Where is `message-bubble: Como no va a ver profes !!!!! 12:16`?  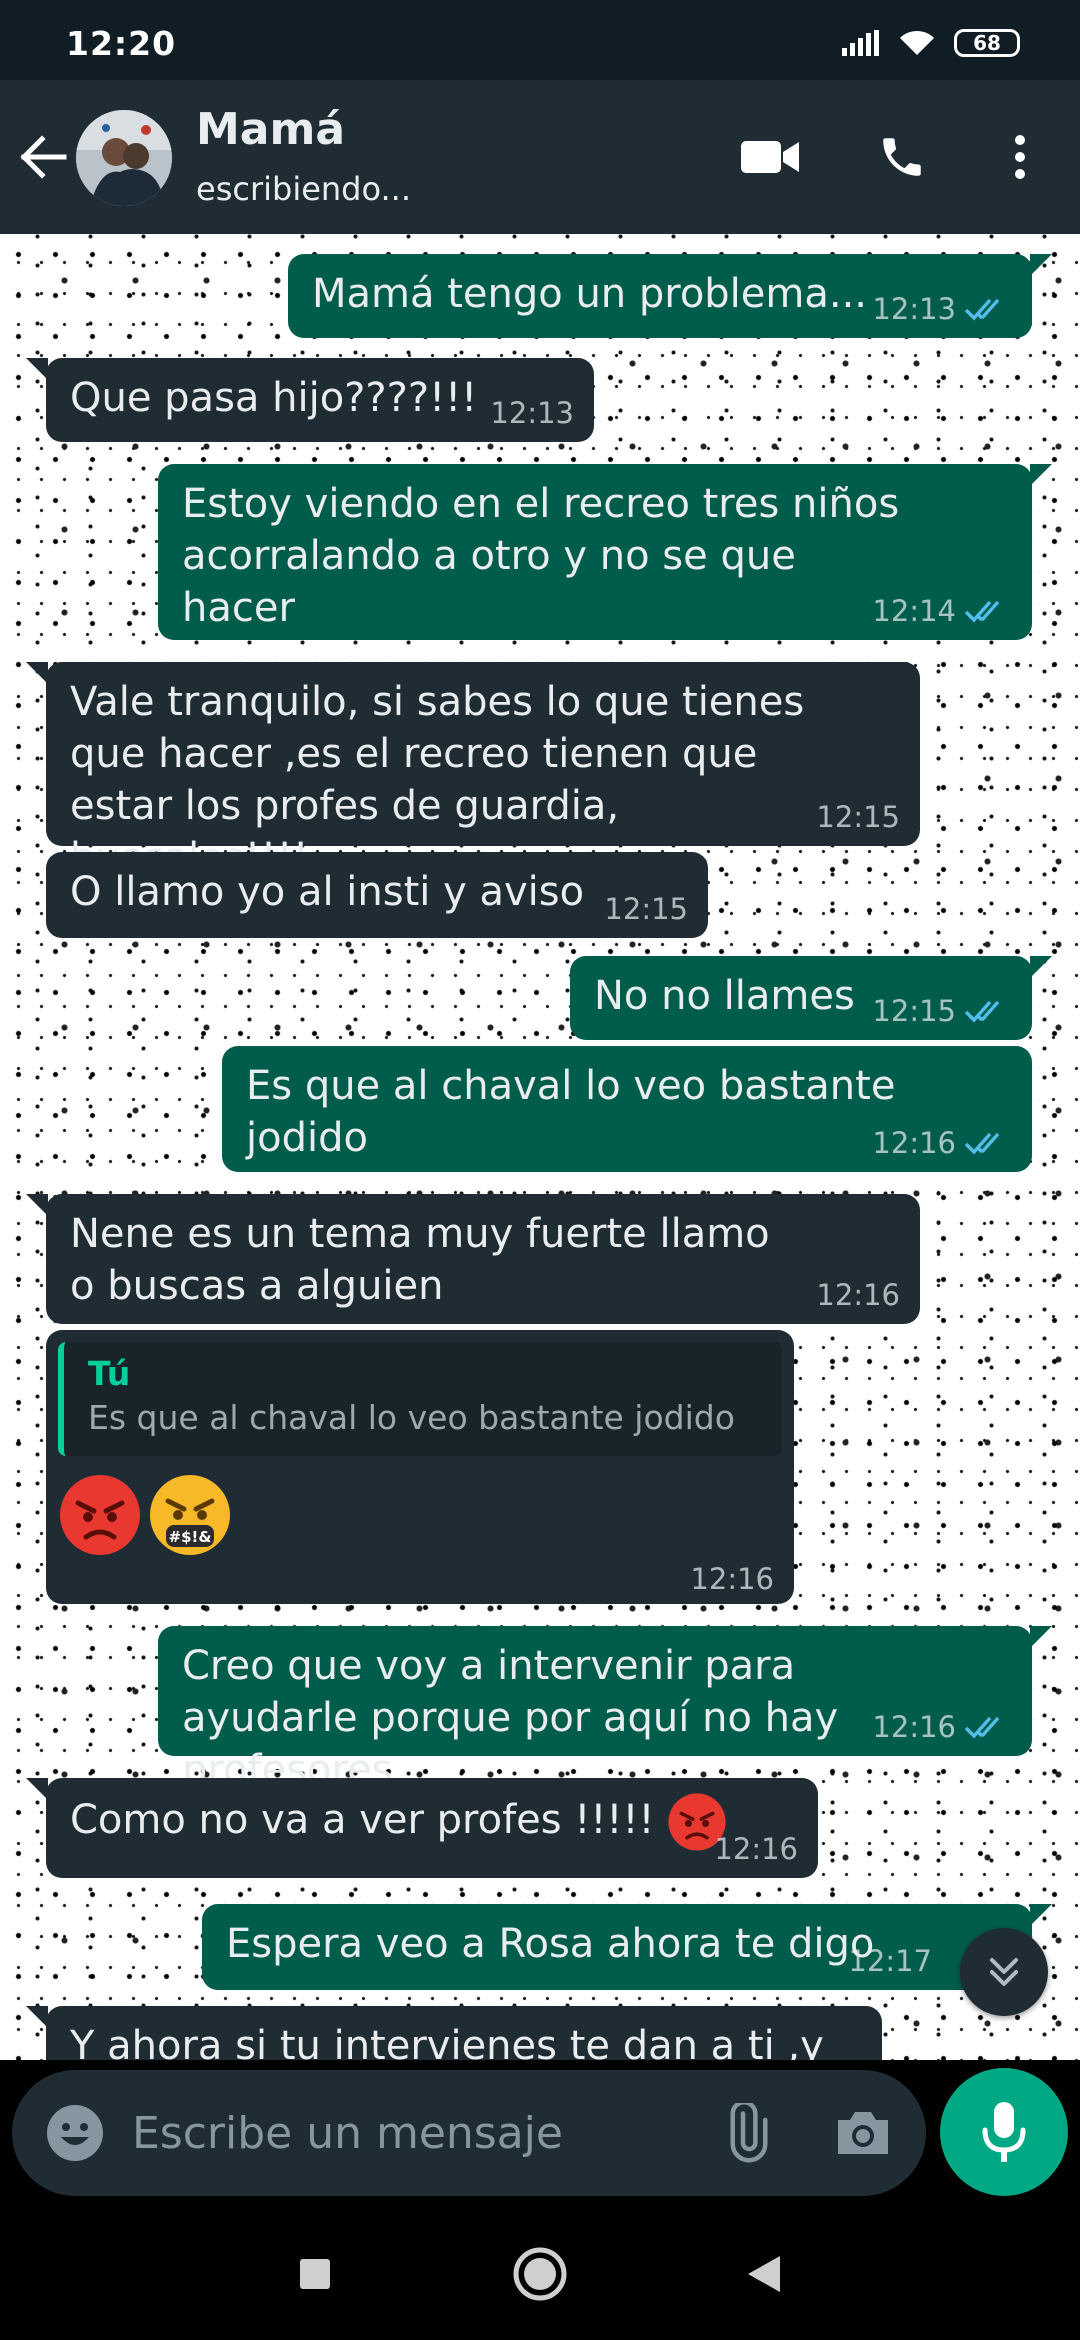
message-bubble: Como no va a ver profes !!!!! 12:16 is located at coordinates (422, 1828).